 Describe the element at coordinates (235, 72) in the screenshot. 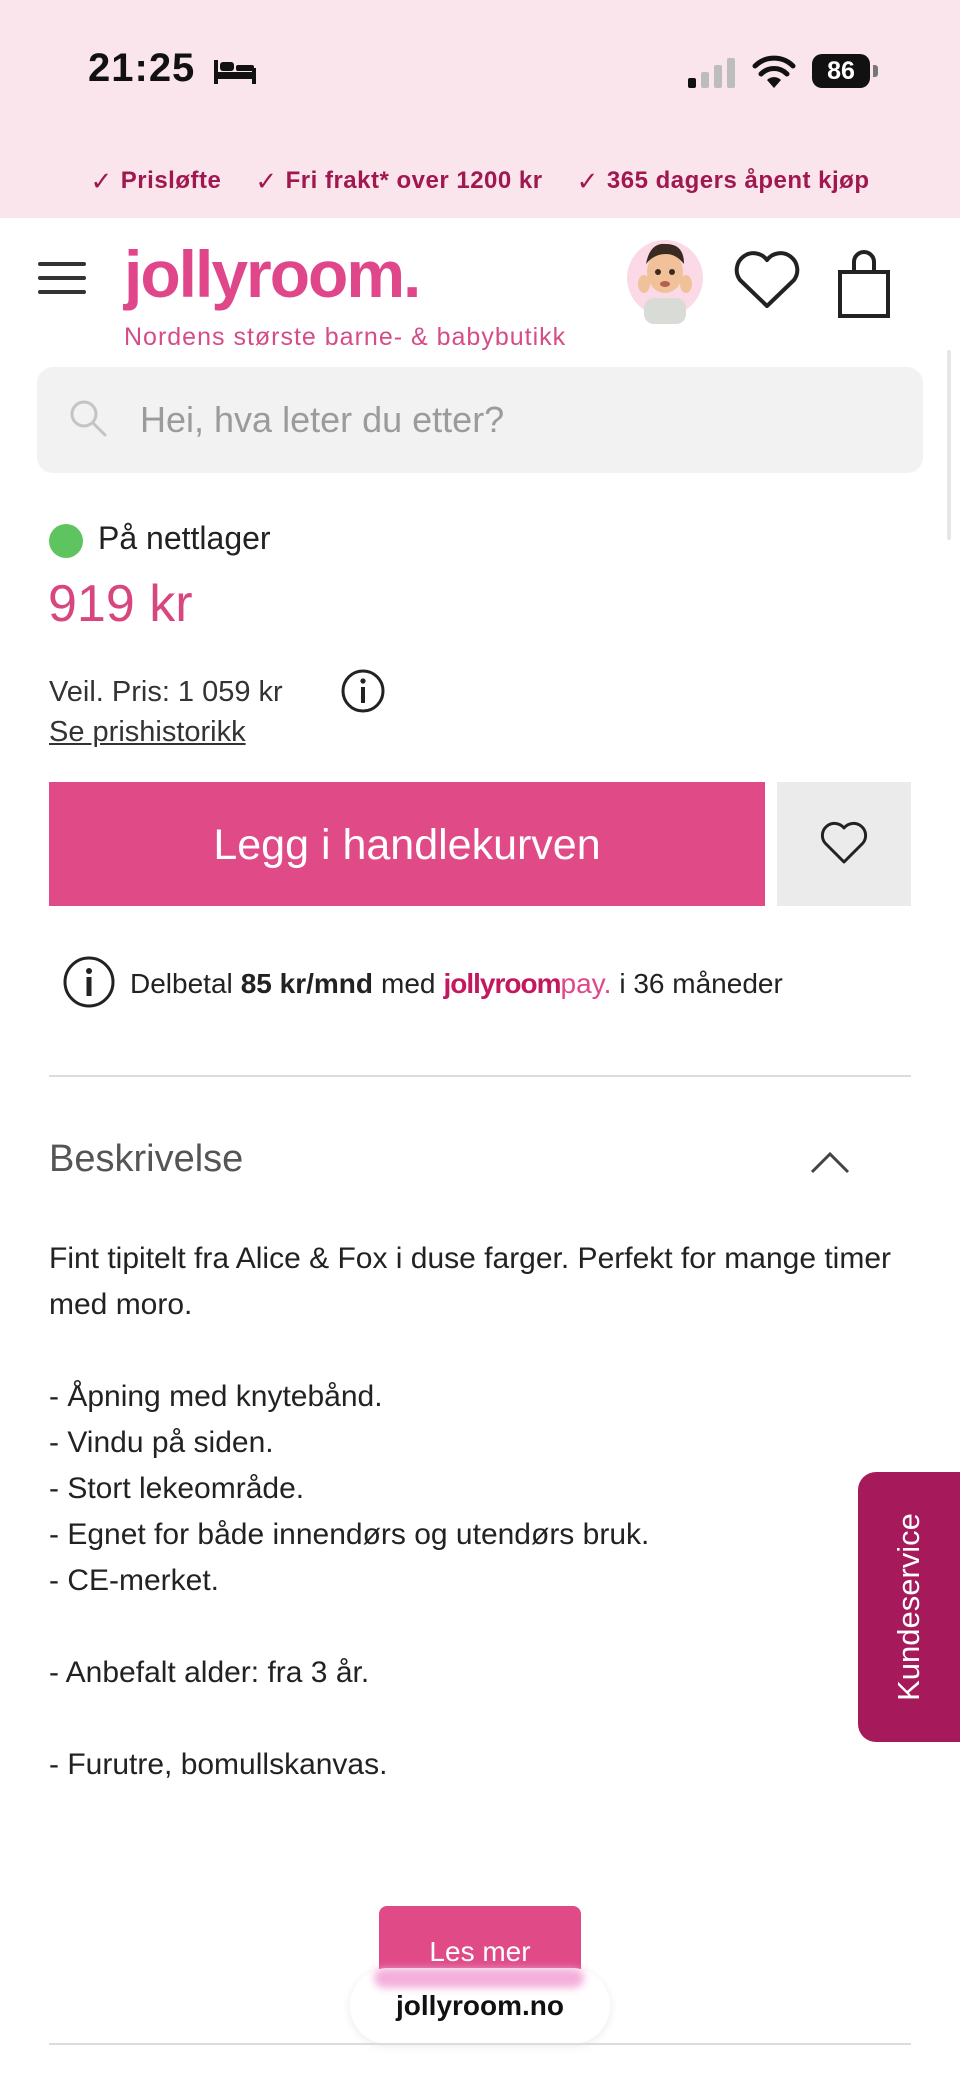

I see `sleep-focus-icon` at that location.